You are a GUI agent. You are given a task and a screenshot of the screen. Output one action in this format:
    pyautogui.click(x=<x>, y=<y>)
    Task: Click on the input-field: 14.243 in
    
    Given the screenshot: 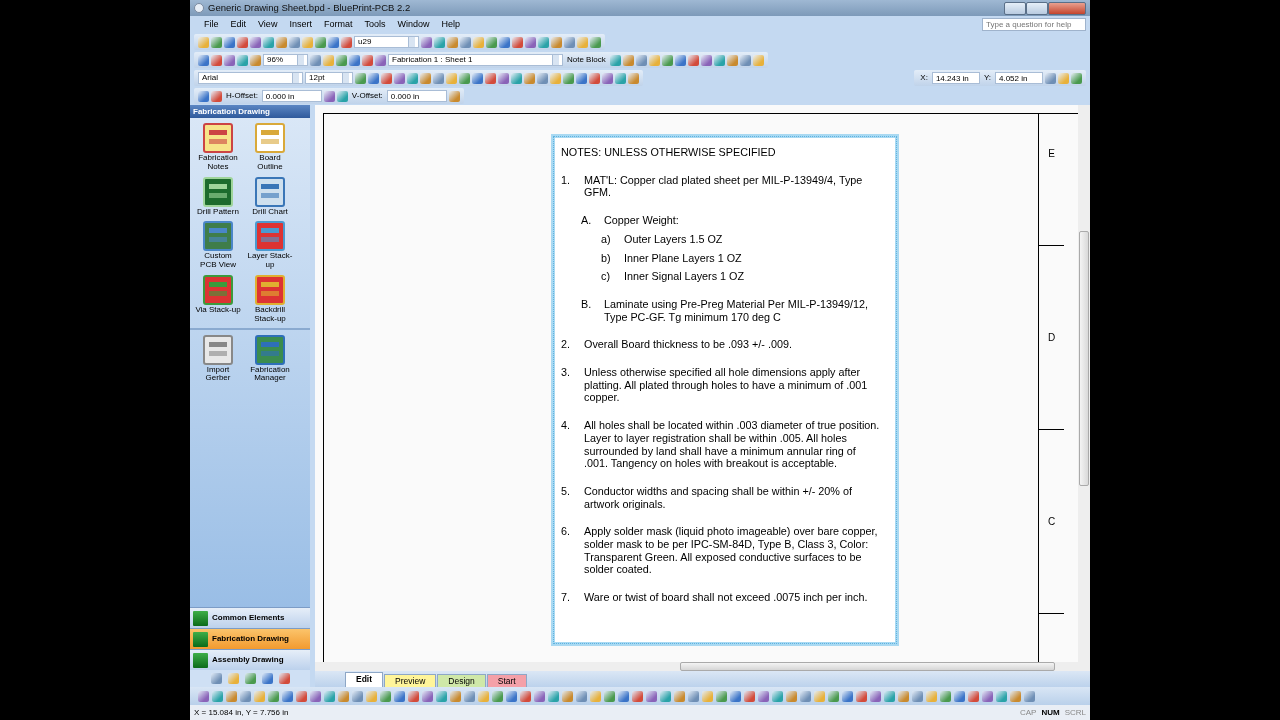 What is the action you would take?
    pyautogui.click(x=955, y=78)
    